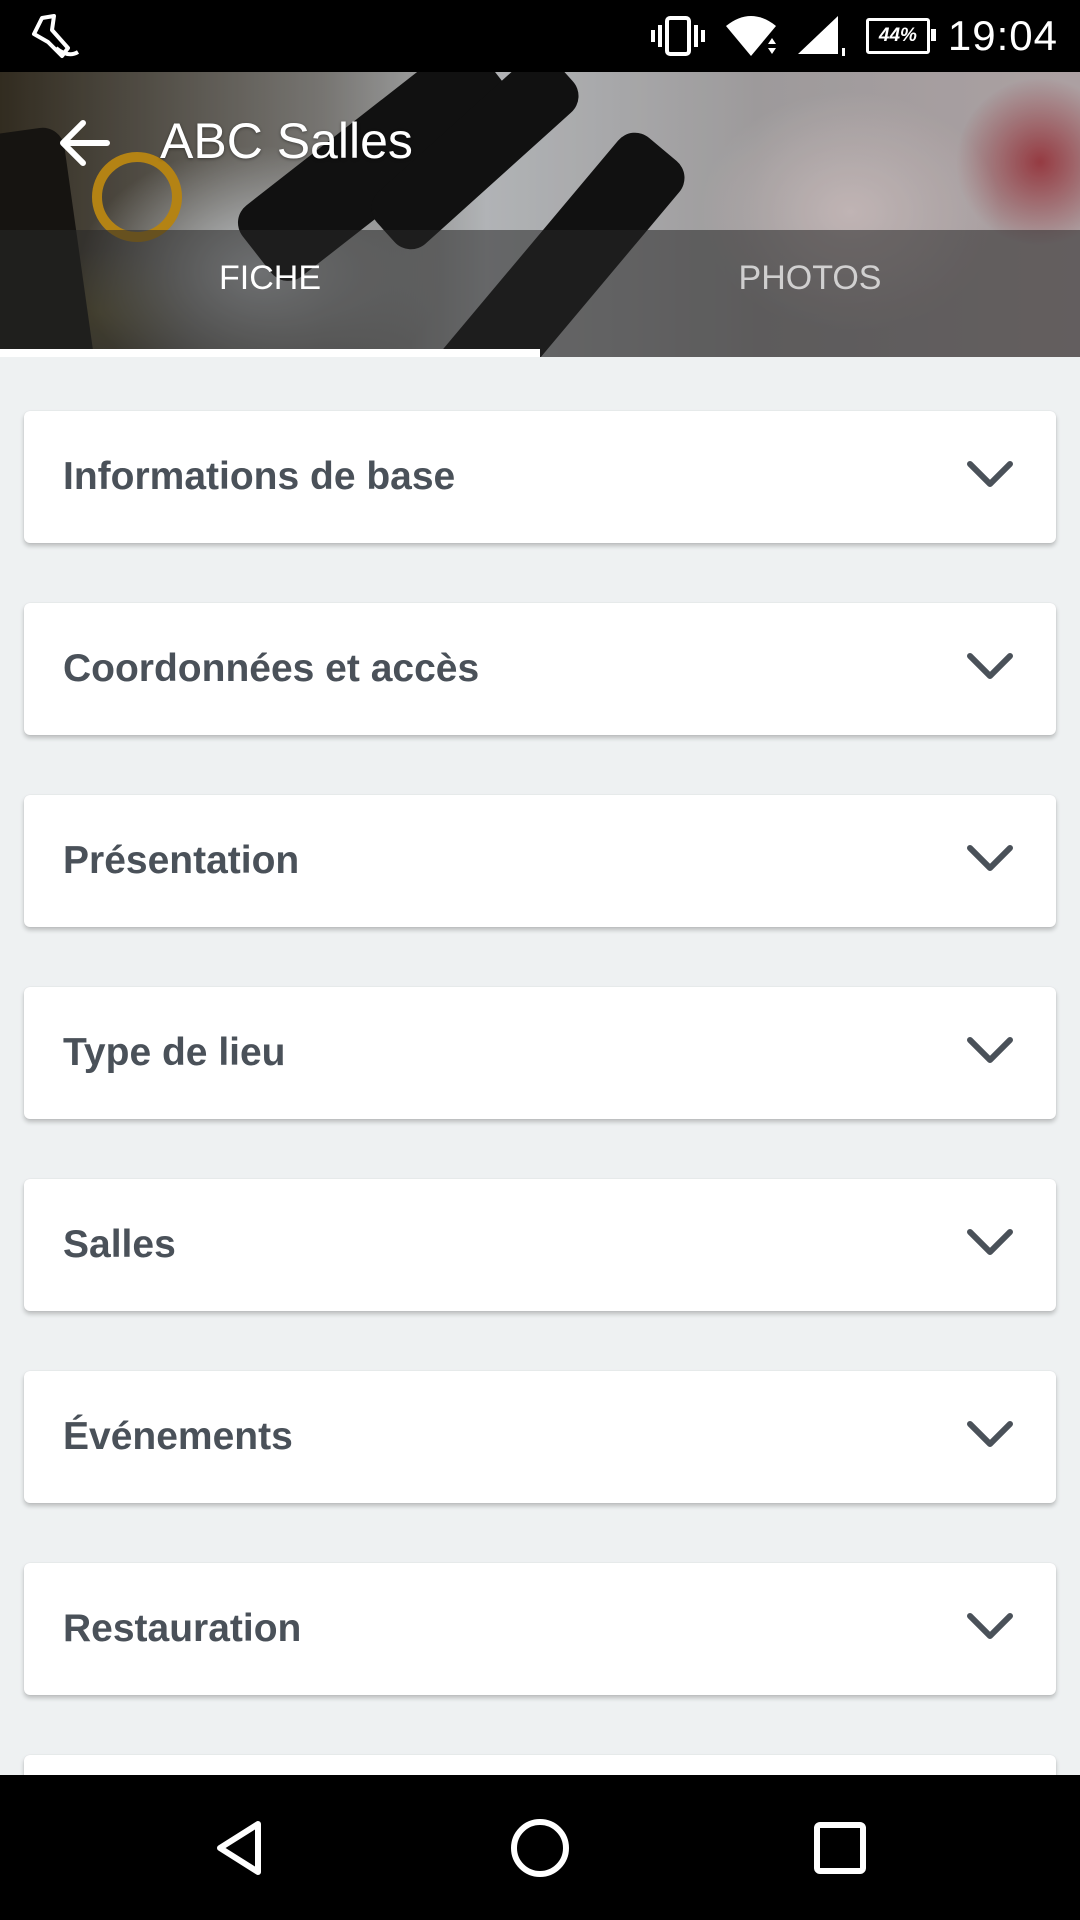 The image size is (1080, 1920). Describe the element at coordinates (750, 36) in the screenshot. I see `wifi-icon` at that location.